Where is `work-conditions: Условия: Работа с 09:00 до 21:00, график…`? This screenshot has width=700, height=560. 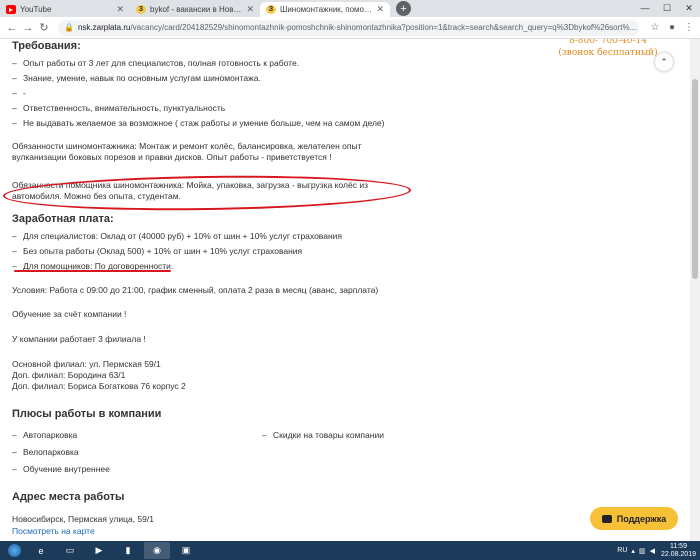
work-conditions: Условия: Работа с 09:00 до 21:00, график… is located at coordinates (195, 290).